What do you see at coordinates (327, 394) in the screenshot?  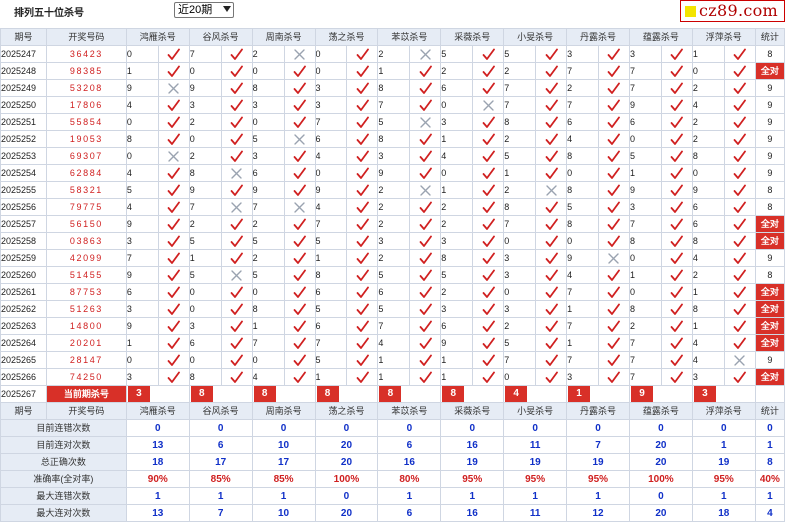 I see `current-pick-badge: 8` at bounding box center [327, 394].